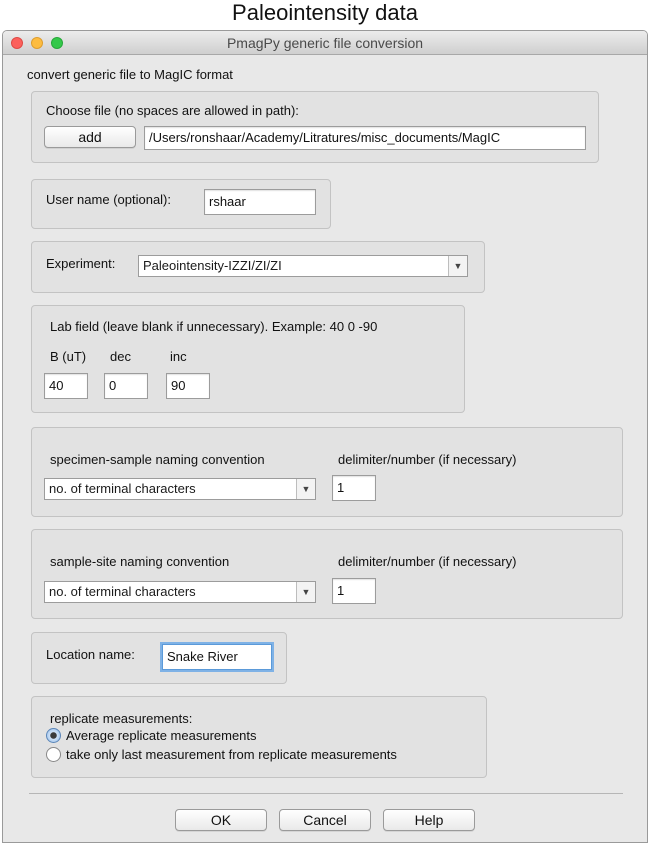  I want to click on cancel-button: Cancel, so click(325, 820).